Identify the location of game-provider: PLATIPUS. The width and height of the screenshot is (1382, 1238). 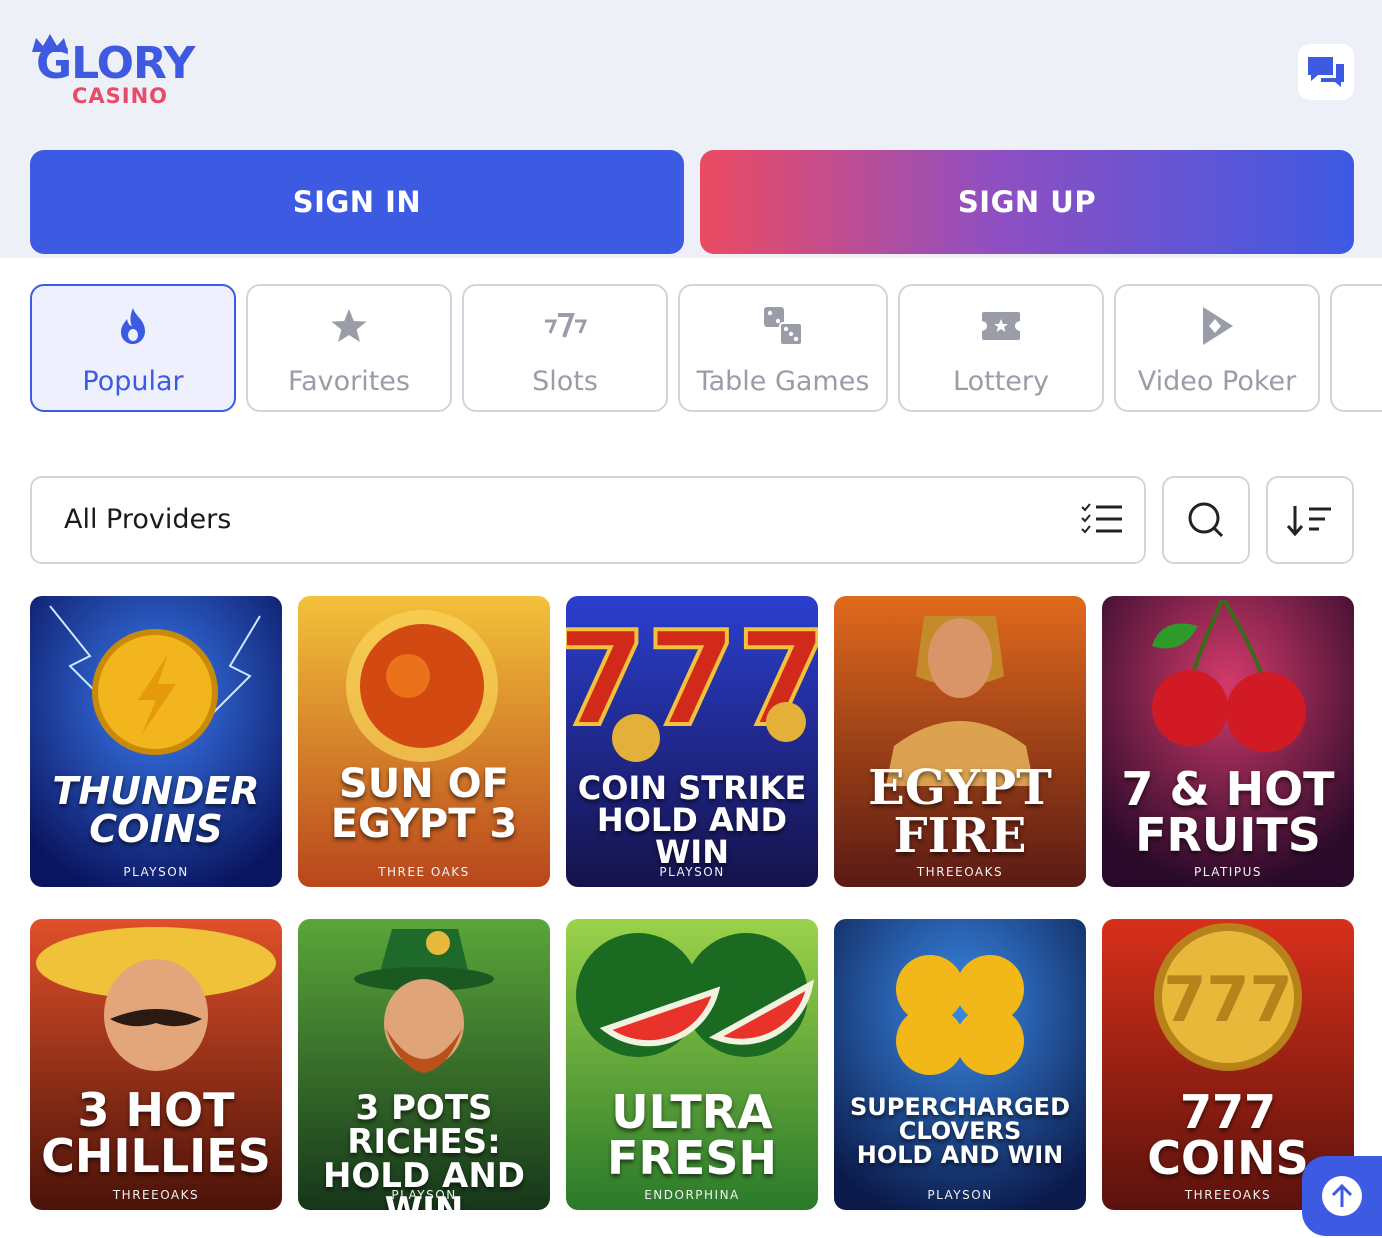
(1228, 872).